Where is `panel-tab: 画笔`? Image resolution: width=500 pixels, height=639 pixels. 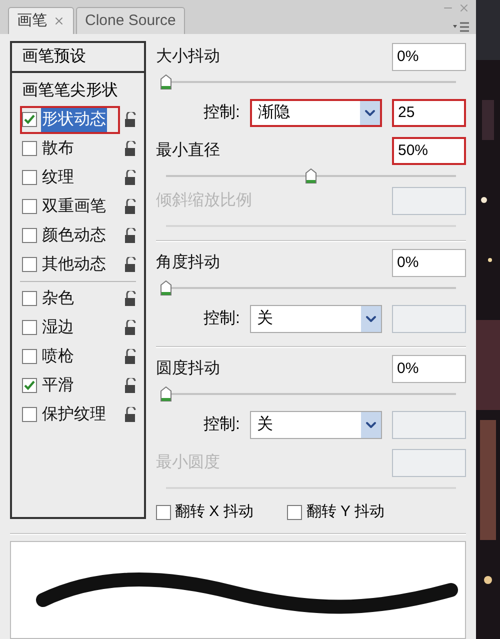
panel-tab: 画笔 is located at coordinates (41, 20).